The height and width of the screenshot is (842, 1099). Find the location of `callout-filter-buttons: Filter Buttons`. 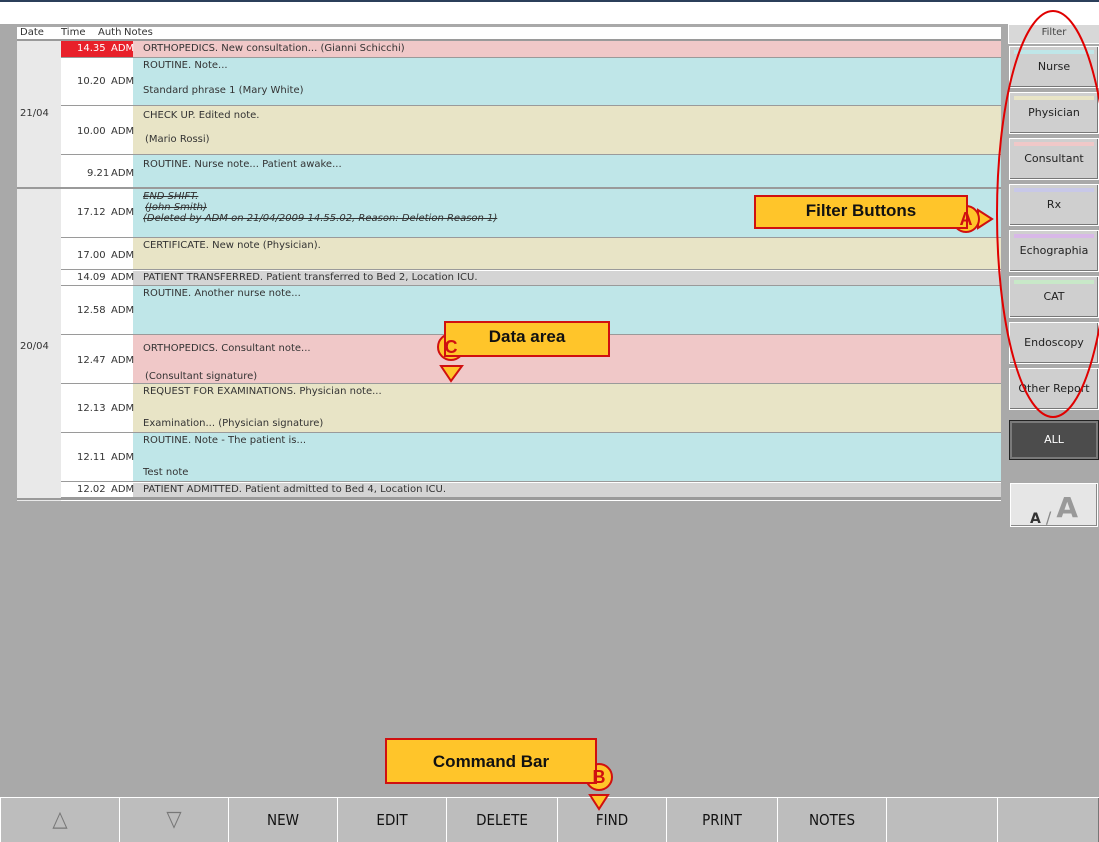

callout-filter-buttons: Filter Buttons is located at coordinates (861, 212).